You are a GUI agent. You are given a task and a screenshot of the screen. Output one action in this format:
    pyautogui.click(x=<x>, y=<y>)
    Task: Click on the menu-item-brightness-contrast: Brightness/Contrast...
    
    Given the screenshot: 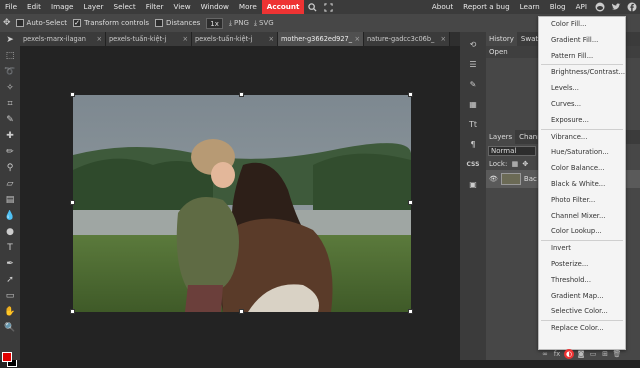 What is the action you would take?
    pyautogui.click(x=582, y=73)
    